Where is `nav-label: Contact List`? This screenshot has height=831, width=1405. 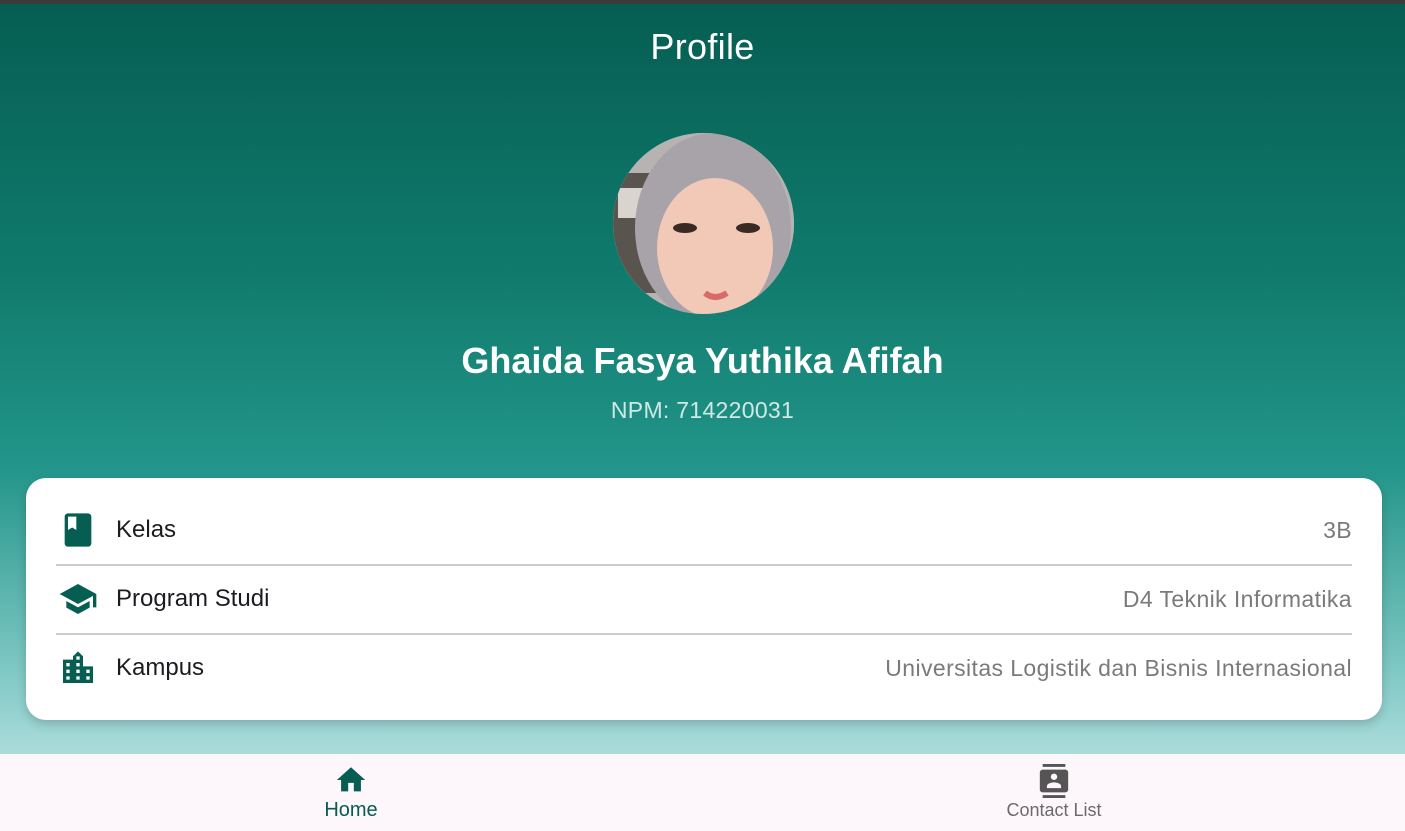 nav-label: Contact List is located at coordinates (1054, 810).